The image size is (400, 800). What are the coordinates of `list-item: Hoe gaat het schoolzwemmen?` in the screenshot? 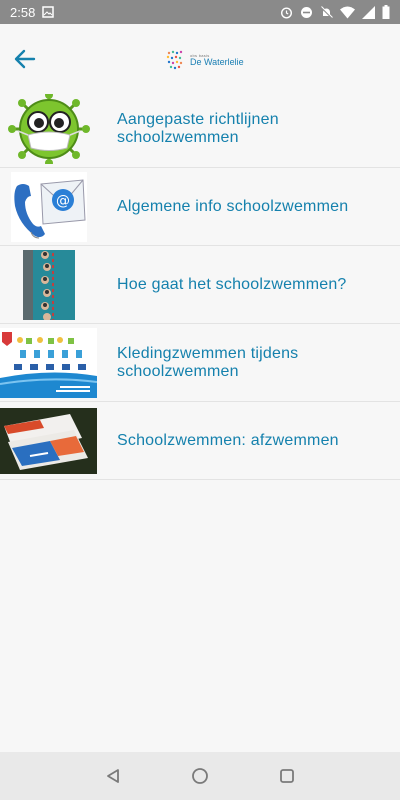 It's located at (200, 285).